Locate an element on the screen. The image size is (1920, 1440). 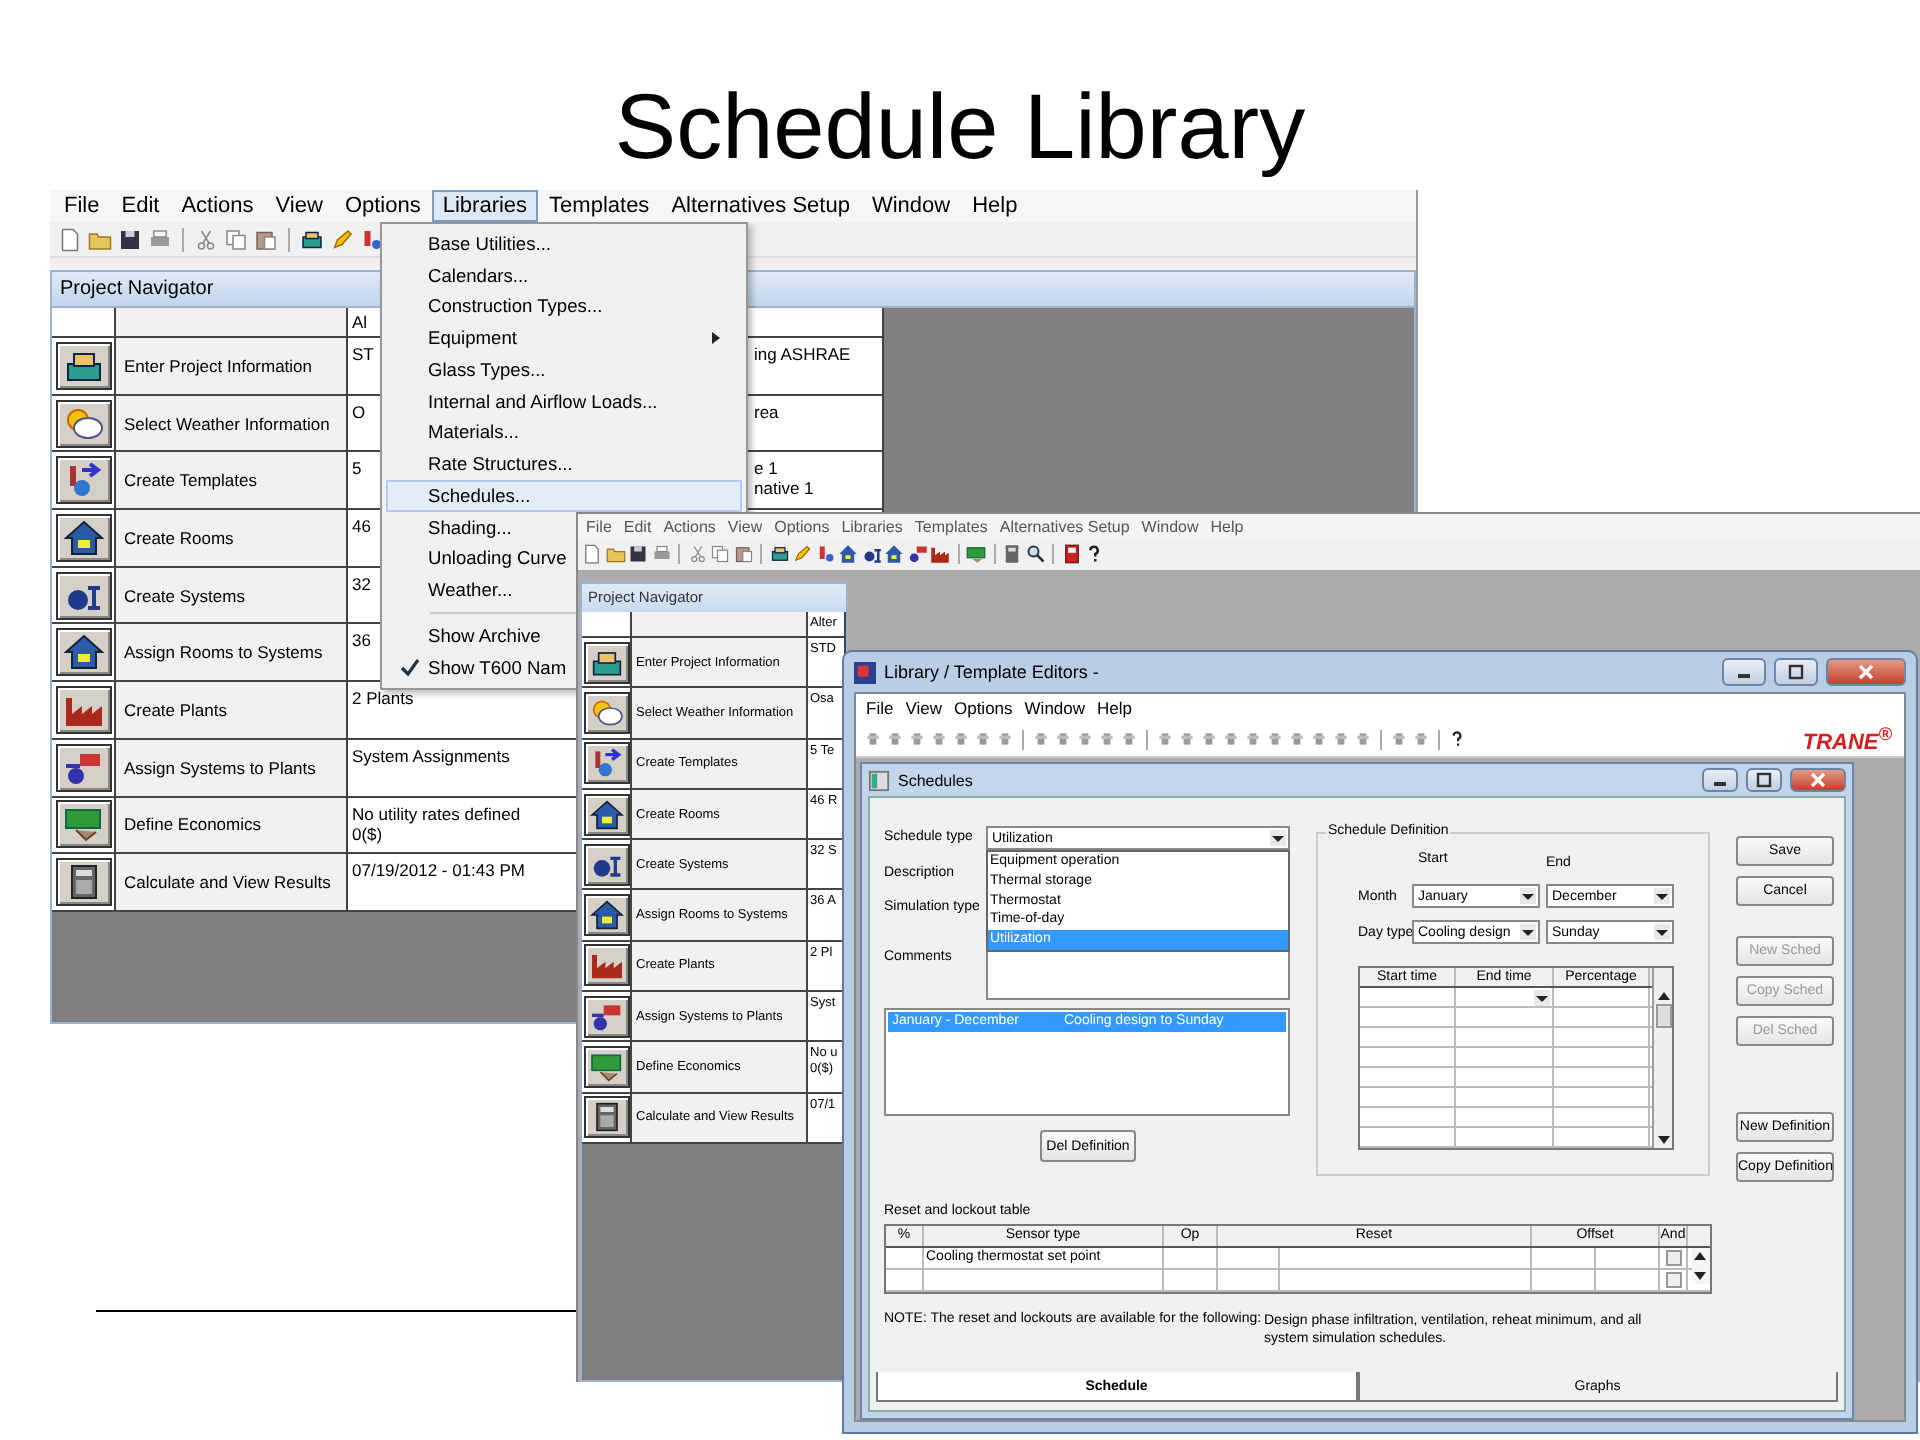
magnifier-icon is located at coordinates (1035, 554).